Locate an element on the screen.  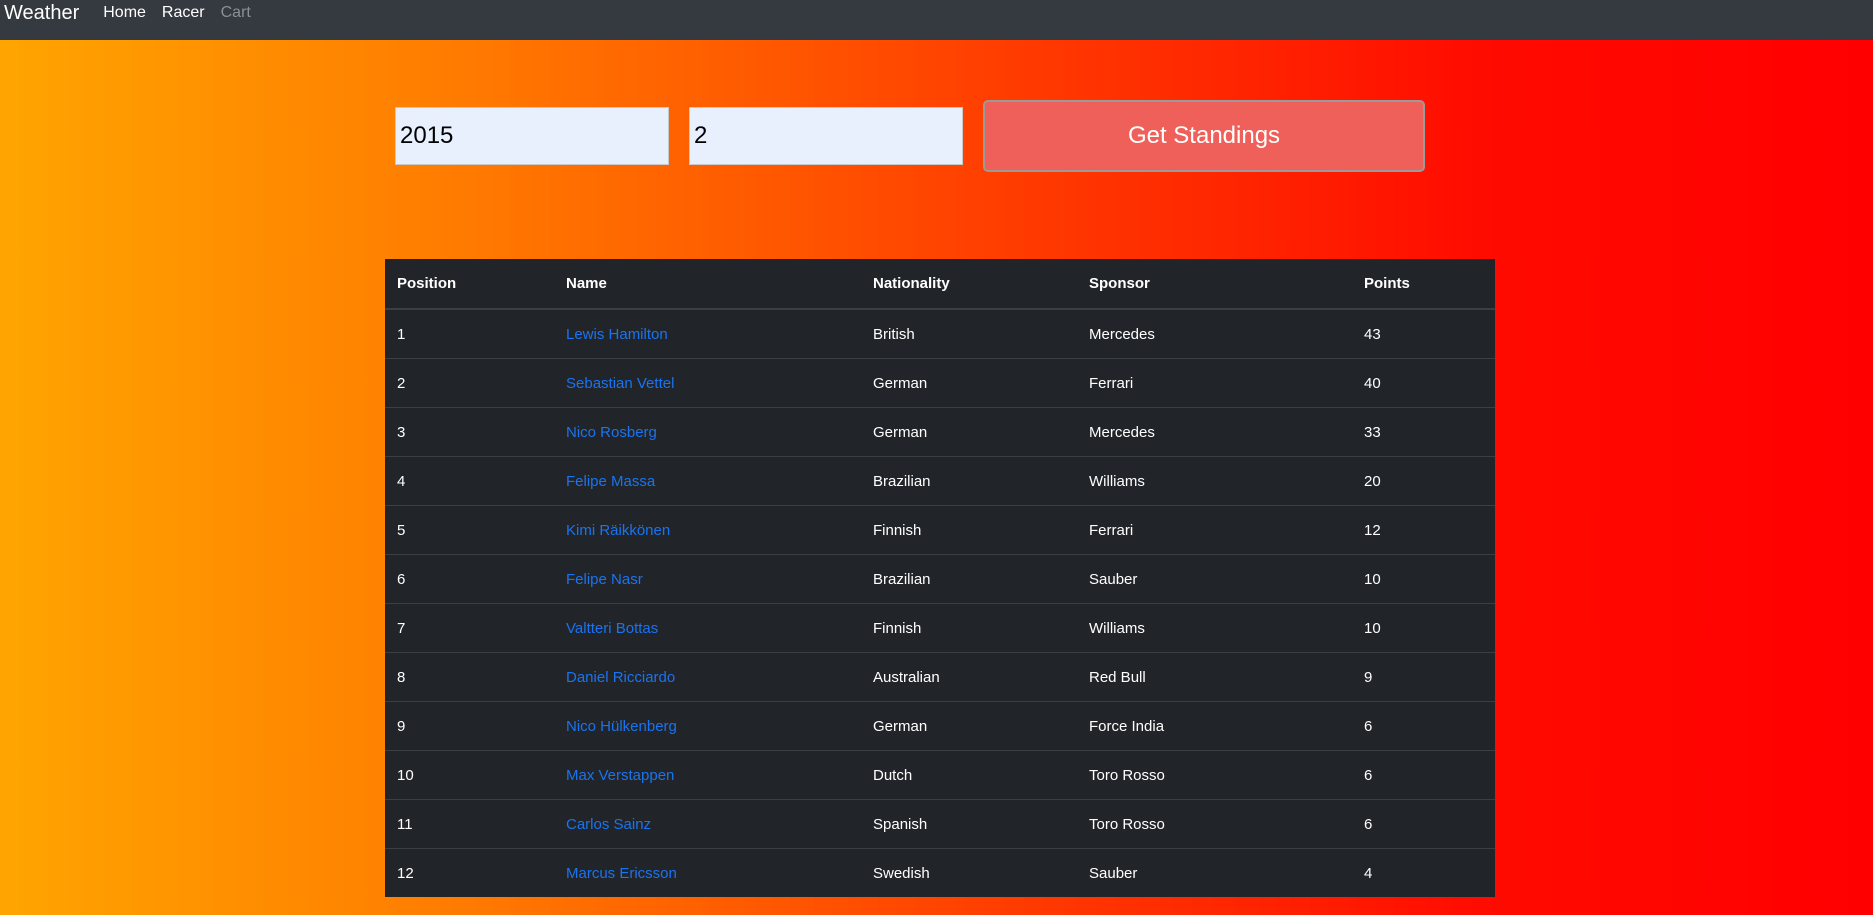
cell-name: Nico Hülkenberg is located at coordinates (707, 726).